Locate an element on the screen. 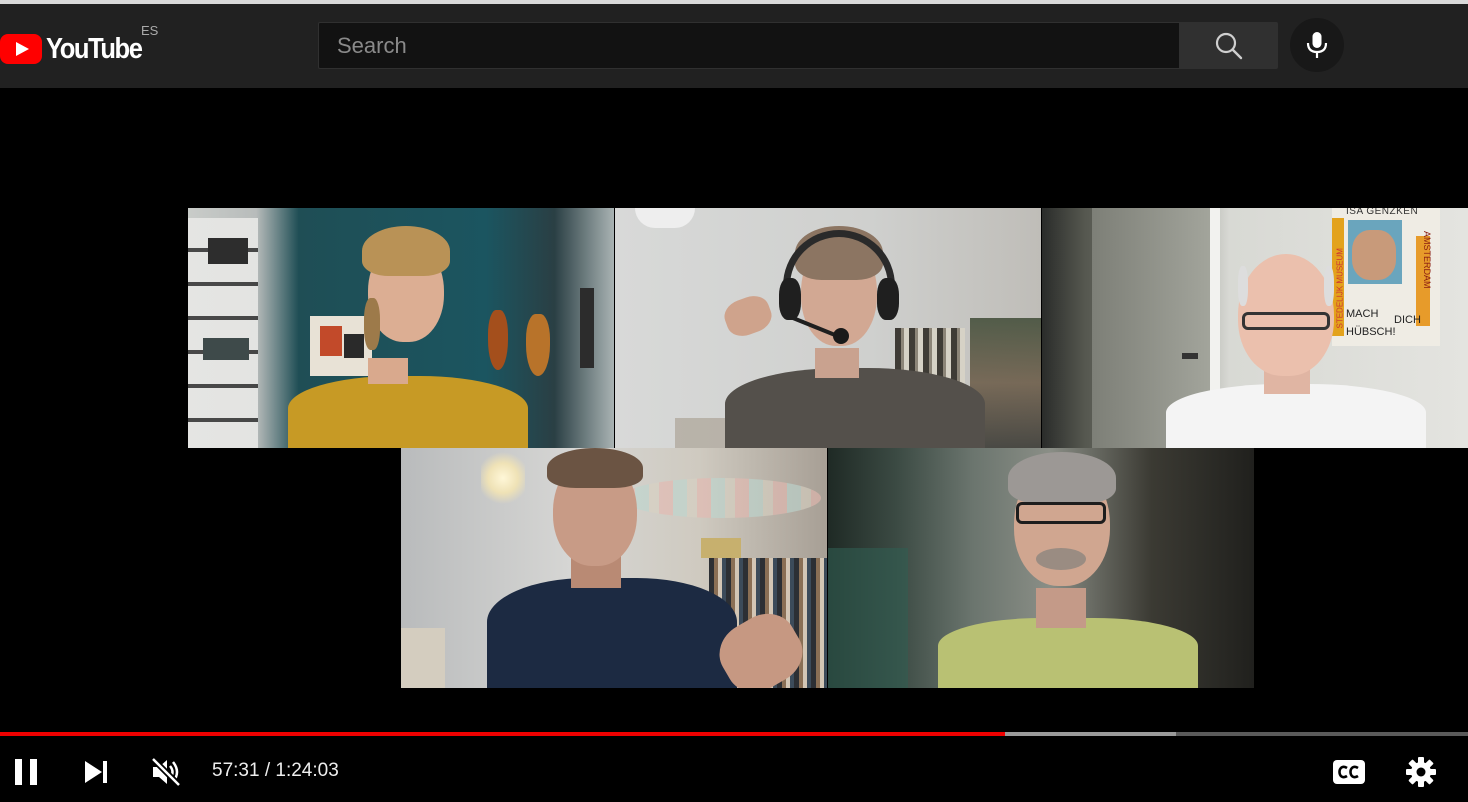  settings-button is located at coordinates (1421, 772).